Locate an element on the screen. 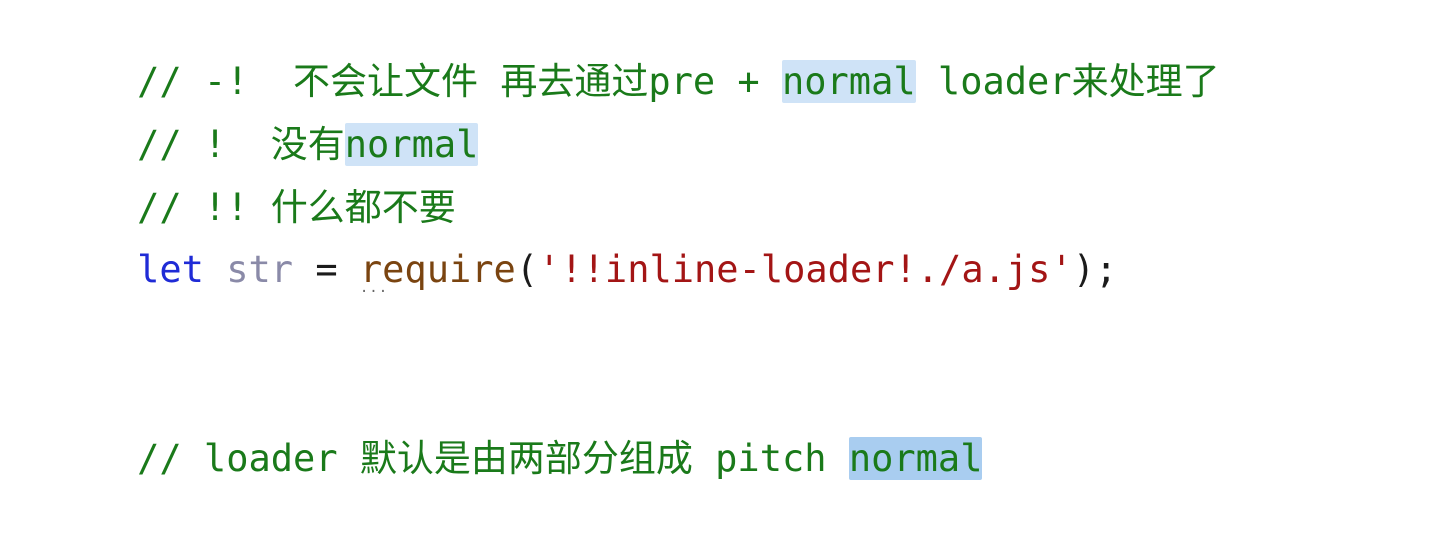 This screenshot has width=1438, height=534. variable-name: str is located at coordinates (260, 269).